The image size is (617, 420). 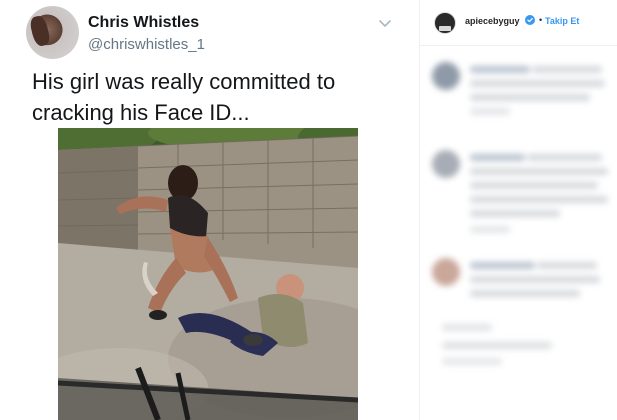 I want to click on follow-button: Takip Et, so click(x=562, y=21).